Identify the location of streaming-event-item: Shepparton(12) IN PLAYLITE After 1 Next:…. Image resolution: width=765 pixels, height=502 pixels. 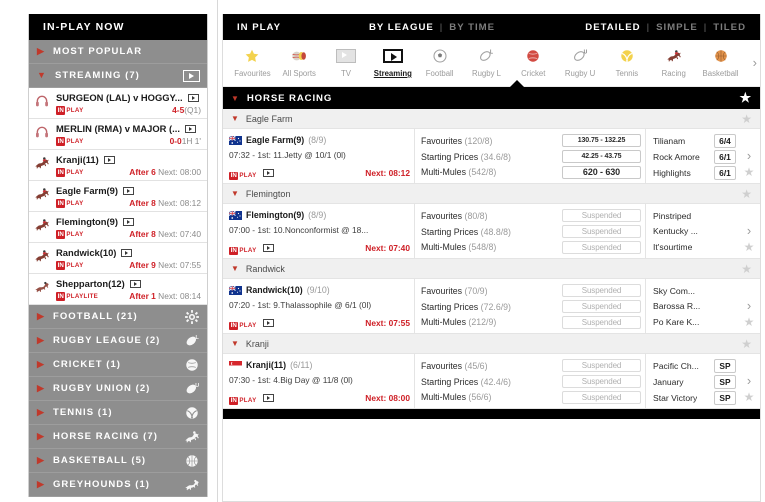
(118, 289).